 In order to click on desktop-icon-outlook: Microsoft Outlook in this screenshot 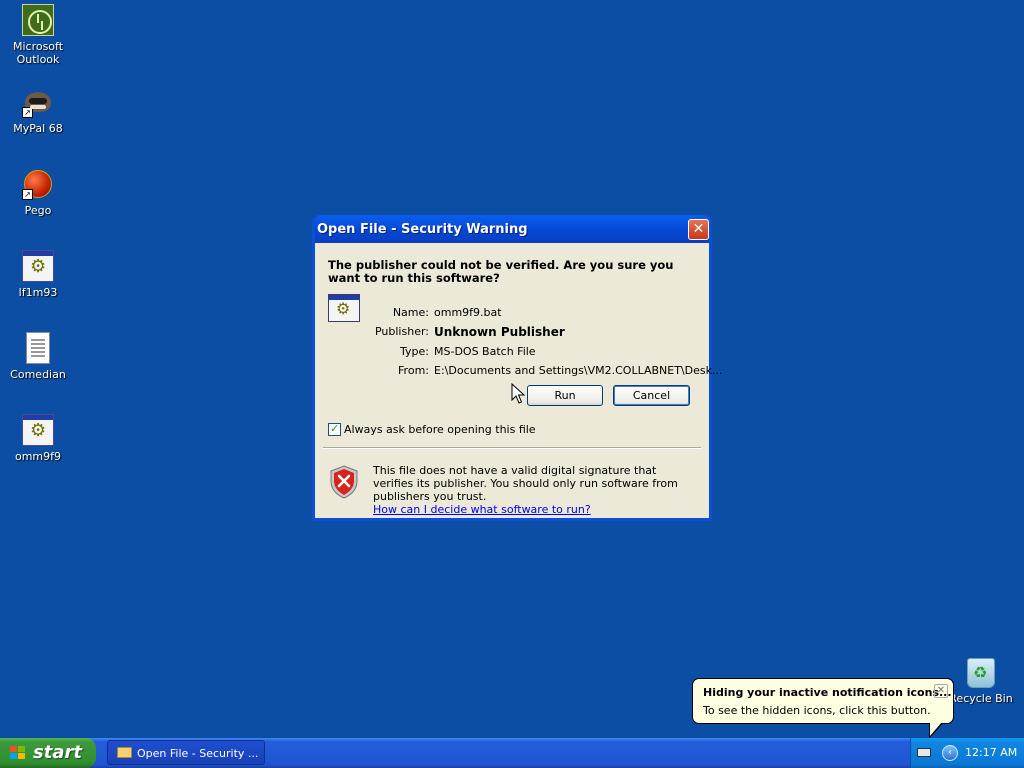, I will do `click(38, 35)`.